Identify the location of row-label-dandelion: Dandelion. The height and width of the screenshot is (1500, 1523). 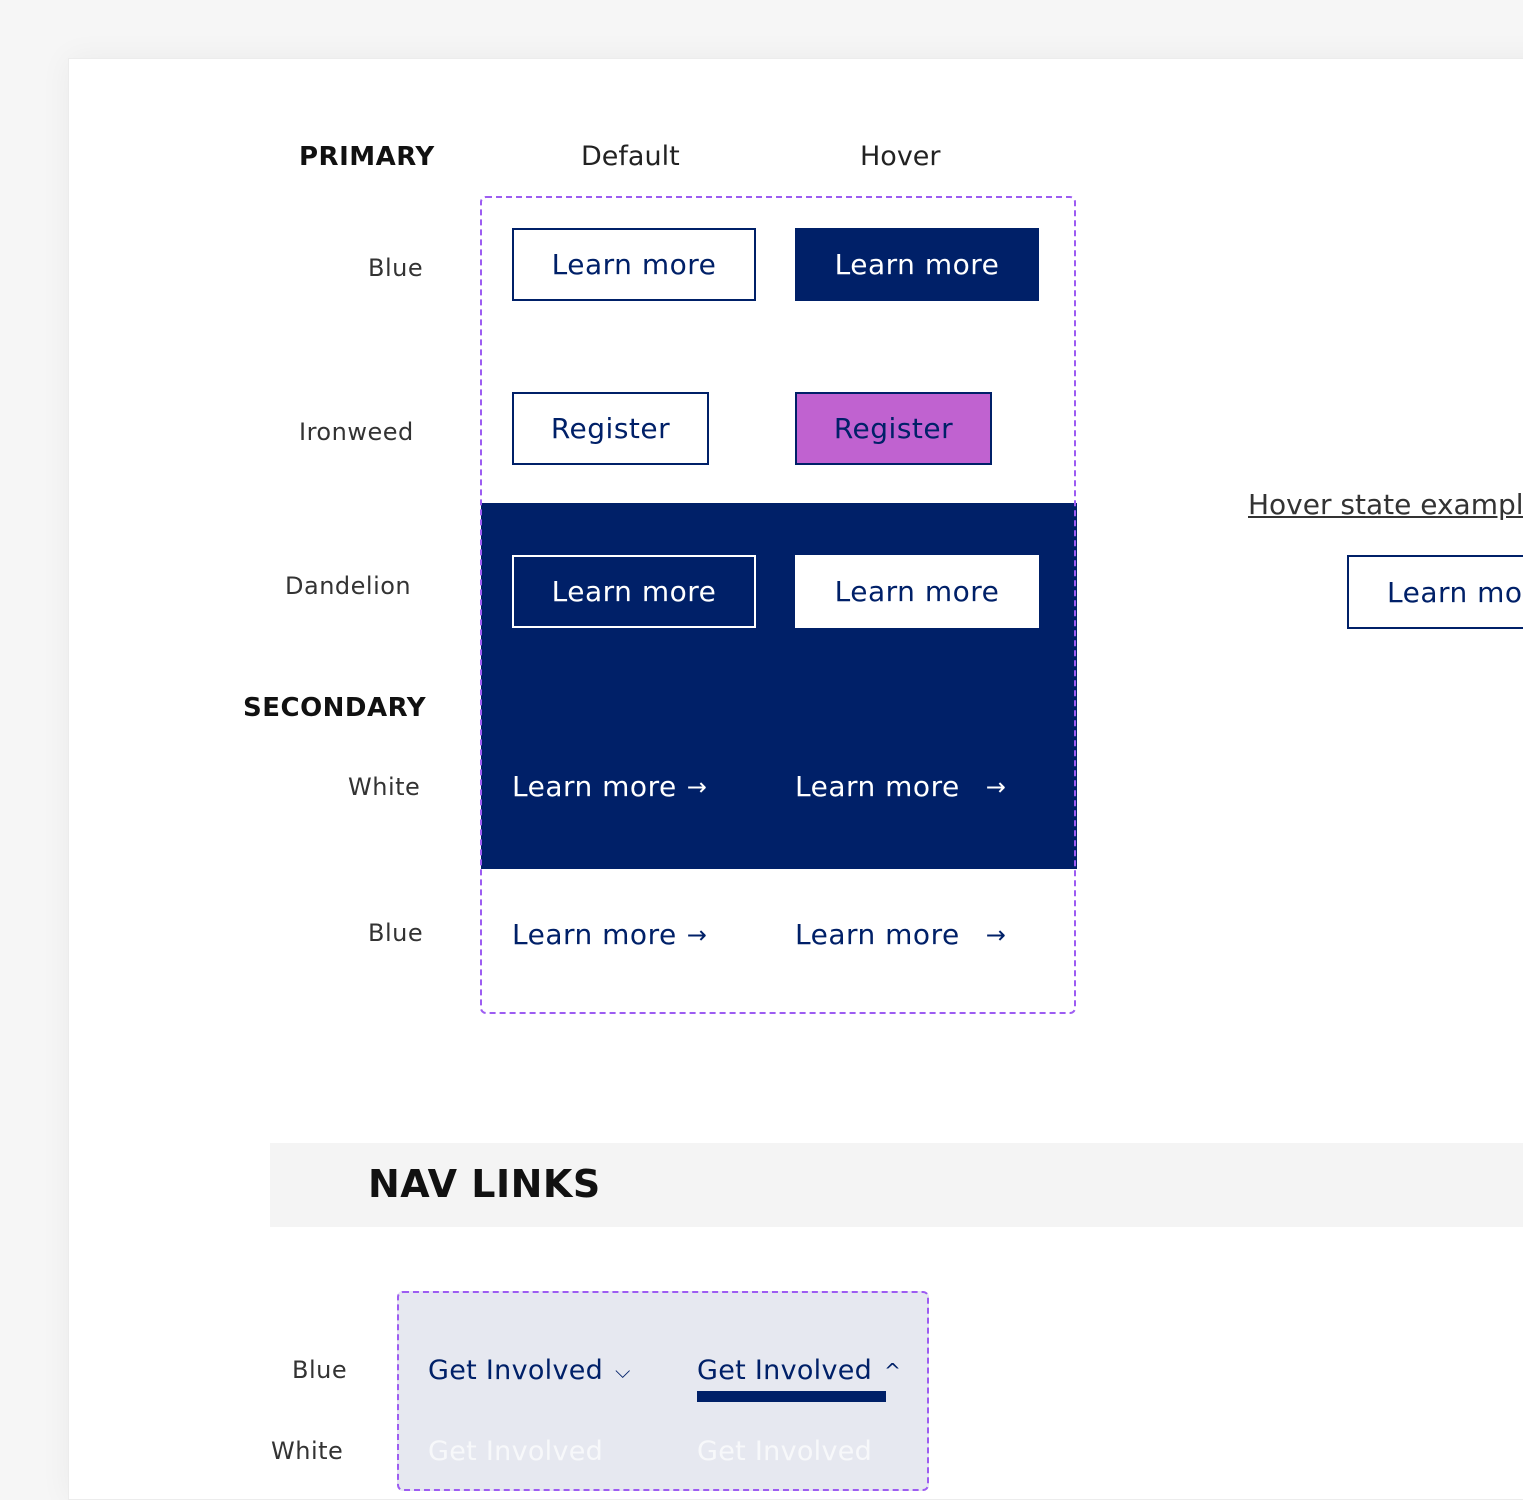
(348, 586).